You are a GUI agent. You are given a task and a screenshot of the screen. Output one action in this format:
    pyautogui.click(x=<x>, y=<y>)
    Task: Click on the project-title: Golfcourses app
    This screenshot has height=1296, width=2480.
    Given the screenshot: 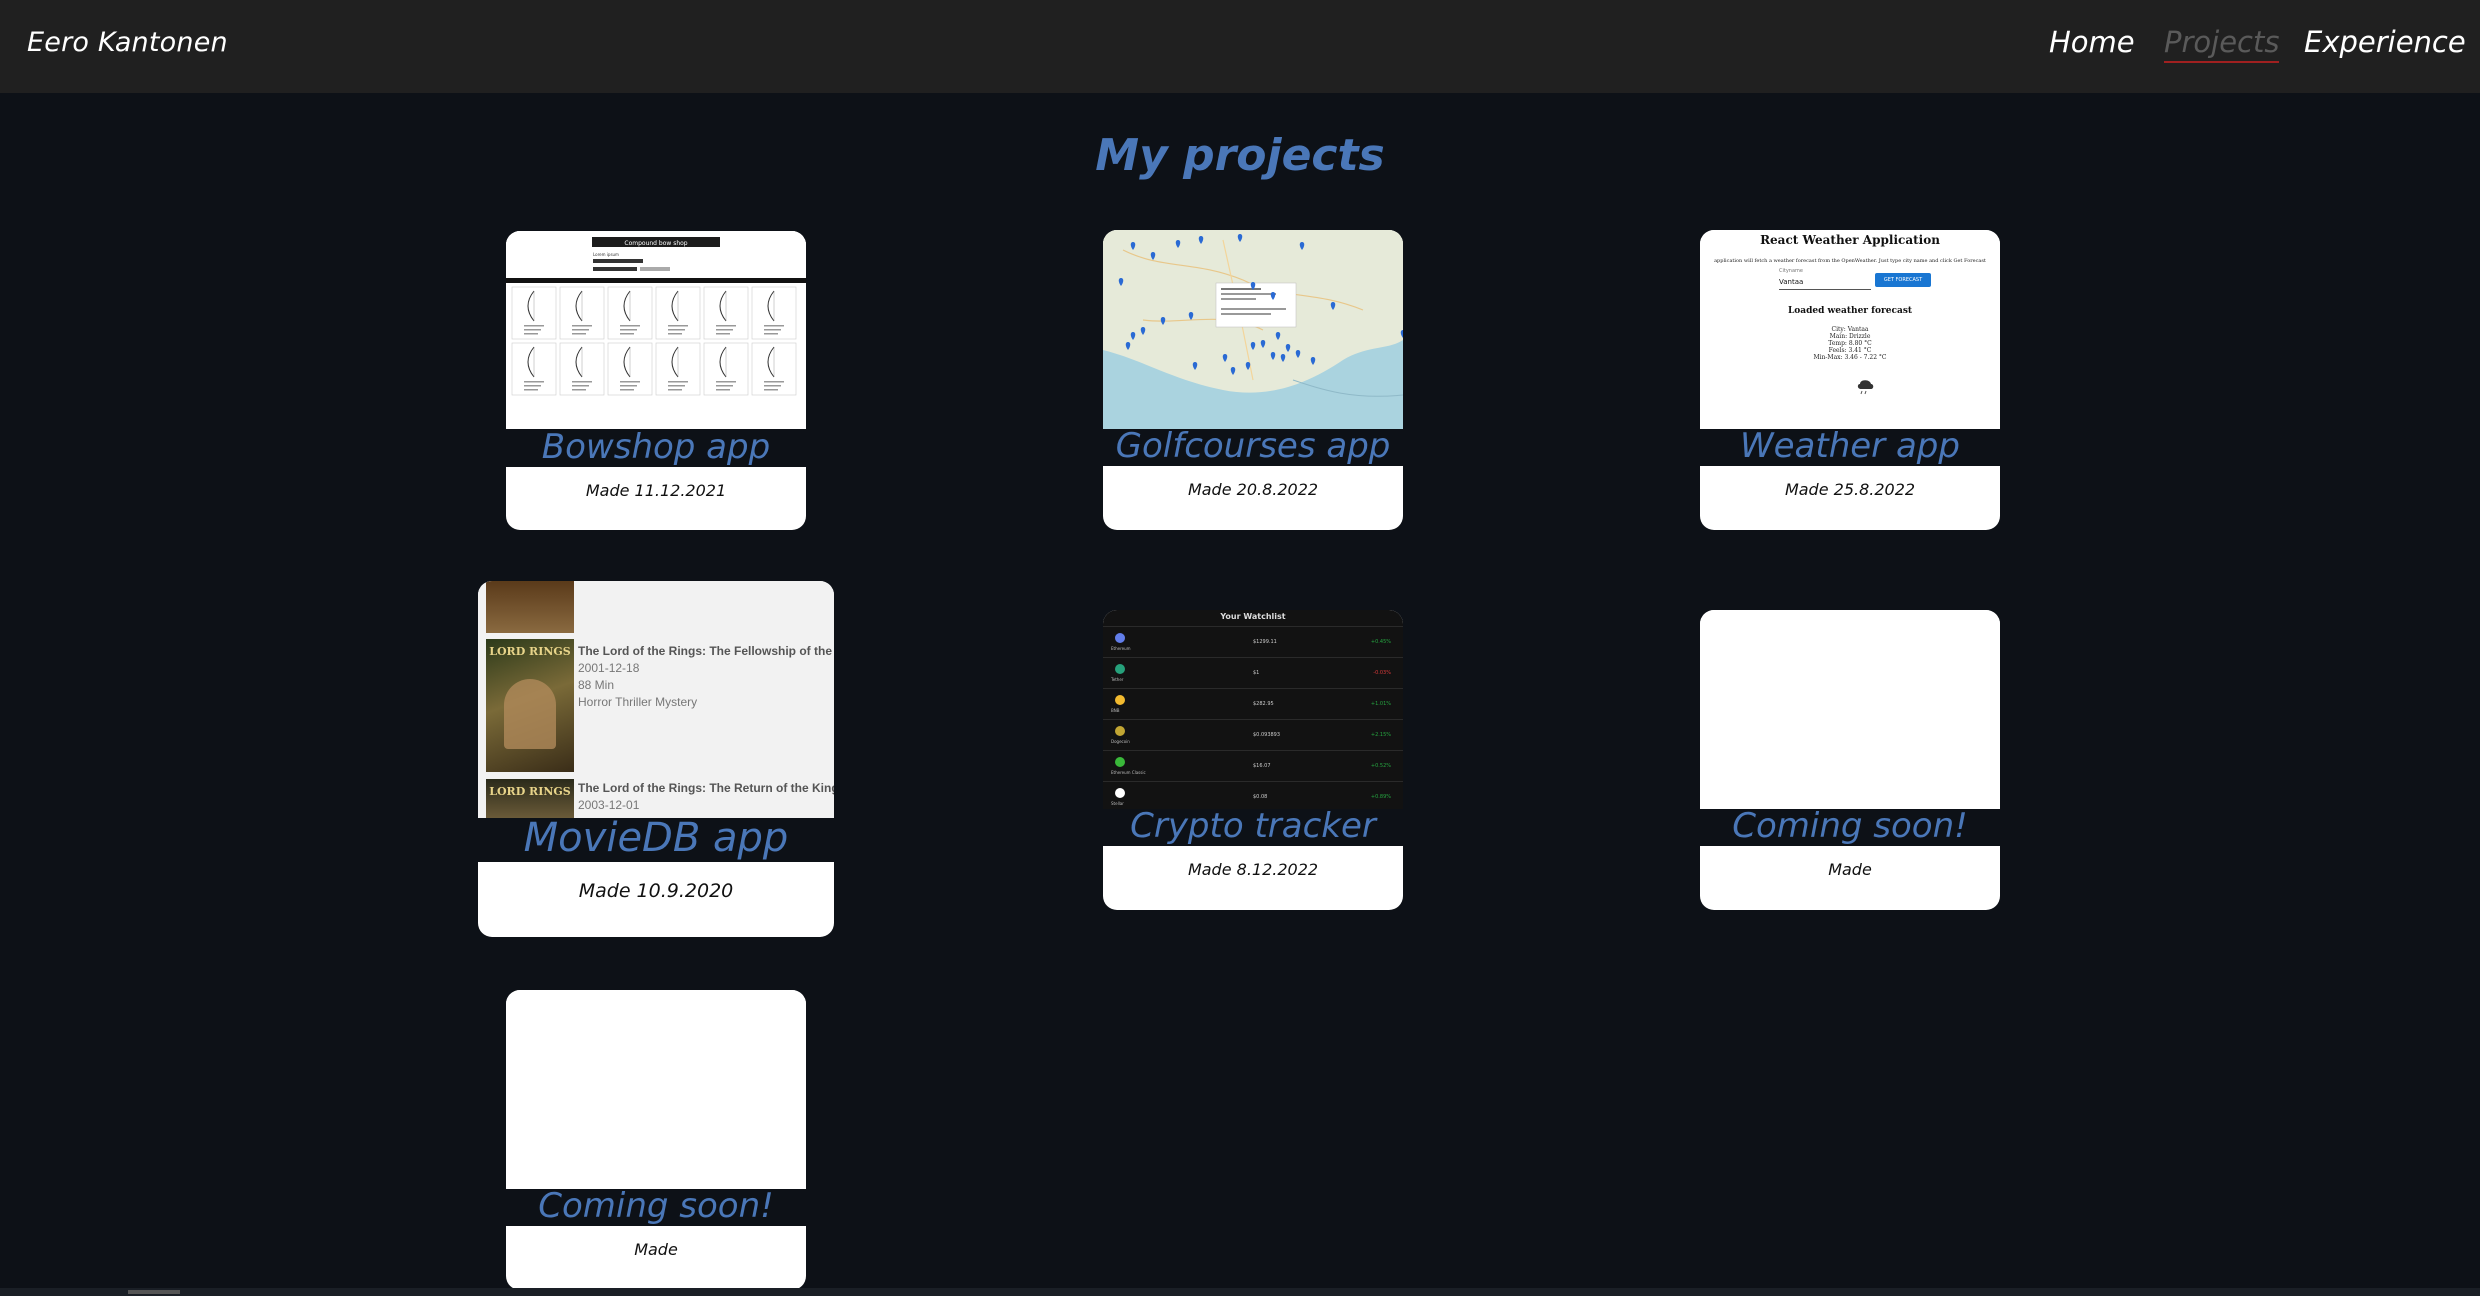 What is the action you would take?
    pyautogui.click(x=1253, y=446)
    